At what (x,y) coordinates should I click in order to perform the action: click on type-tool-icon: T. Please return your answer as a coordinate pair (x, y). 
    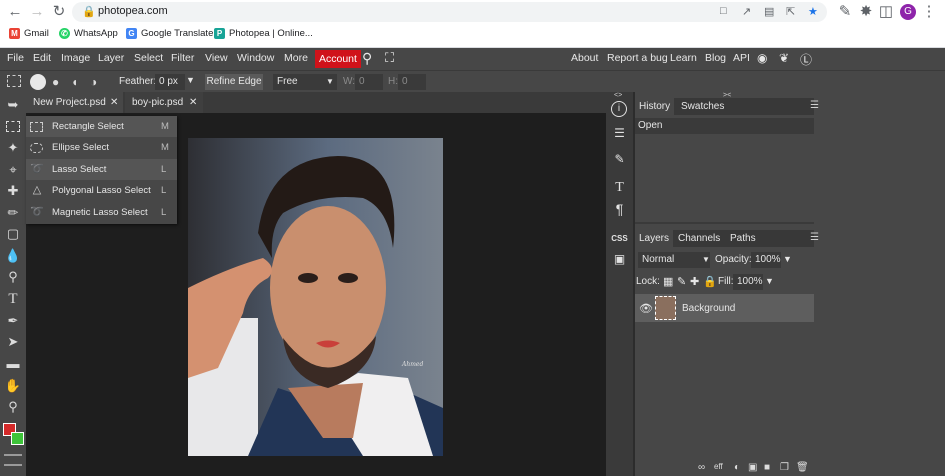
    Looking at the image, I should click on (13, 299).